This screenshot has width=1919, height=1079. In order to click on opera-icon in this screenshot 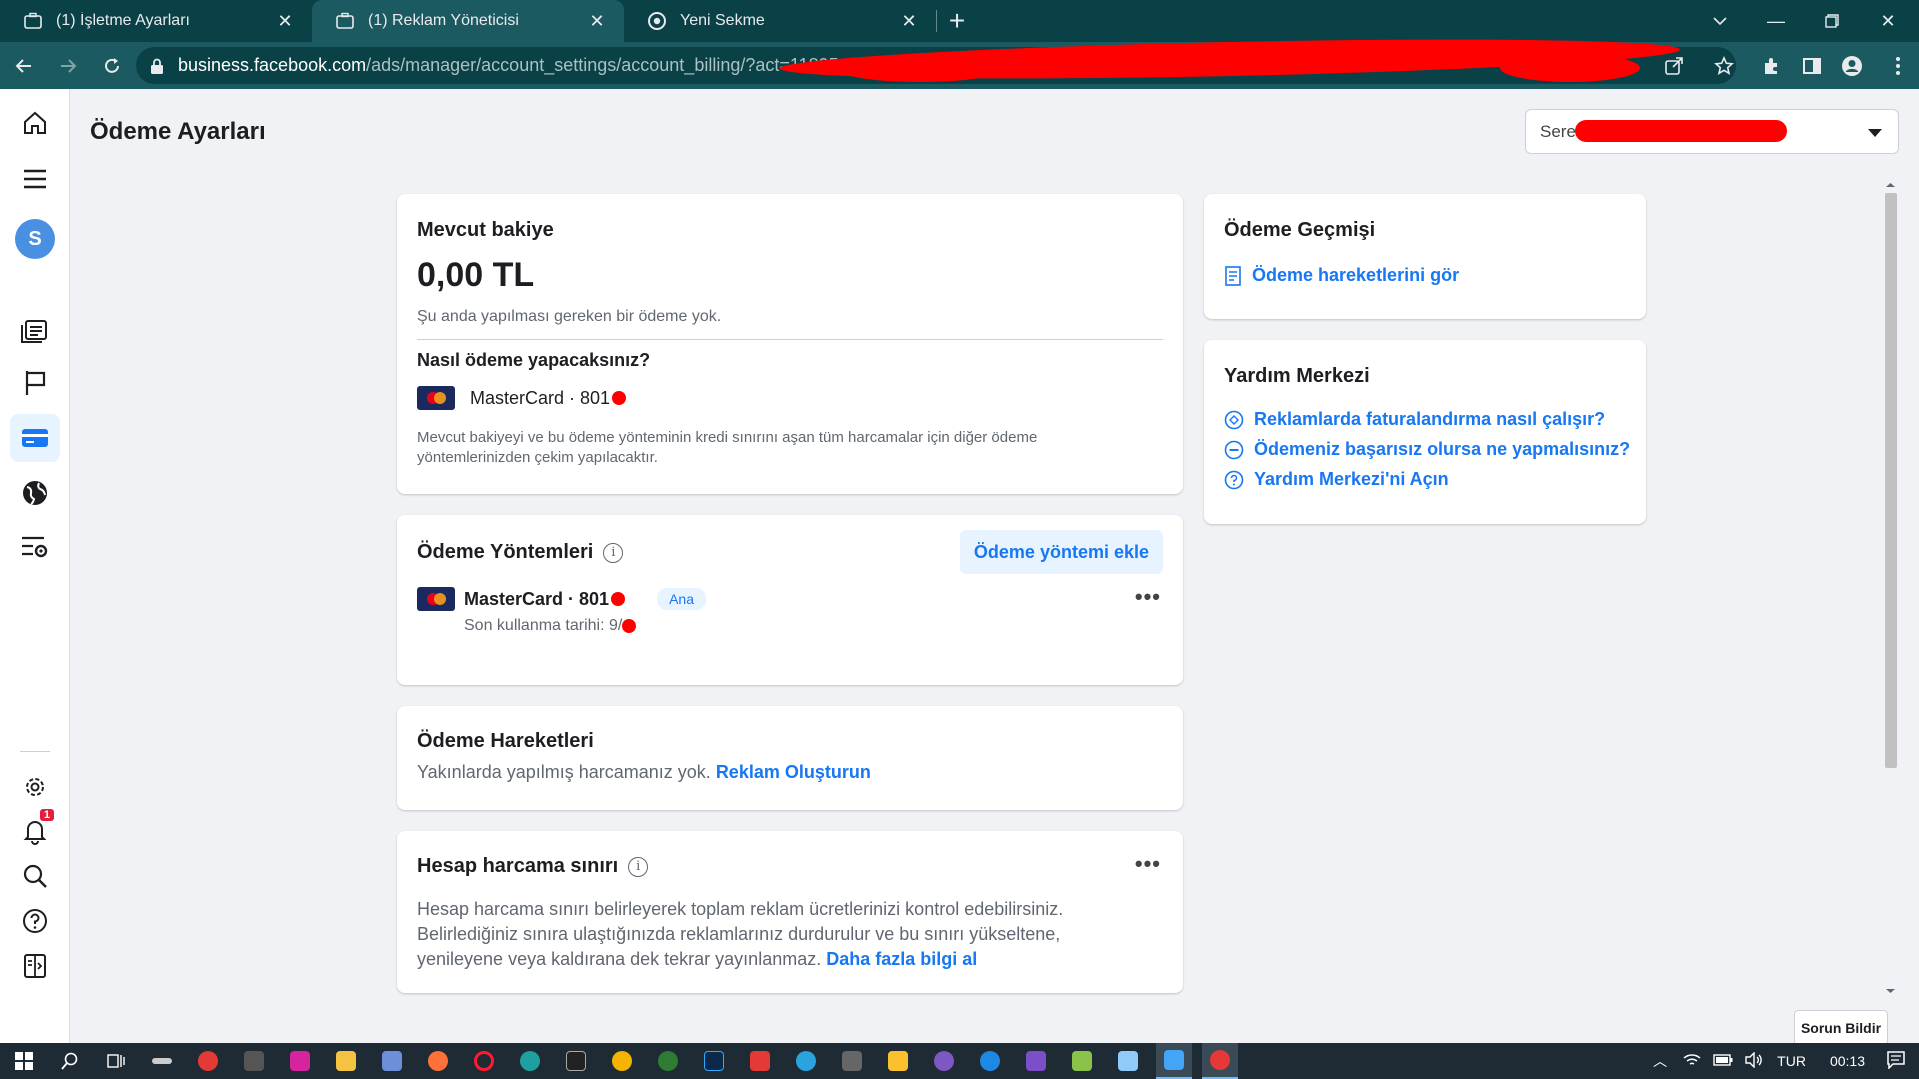, I will do `click(484, 1061)`.